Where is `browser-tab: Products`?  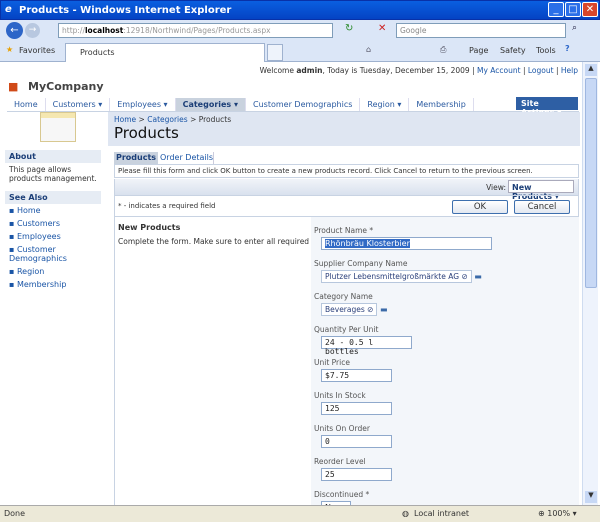
browser-tab: Products is located at coordinates (165, 52).